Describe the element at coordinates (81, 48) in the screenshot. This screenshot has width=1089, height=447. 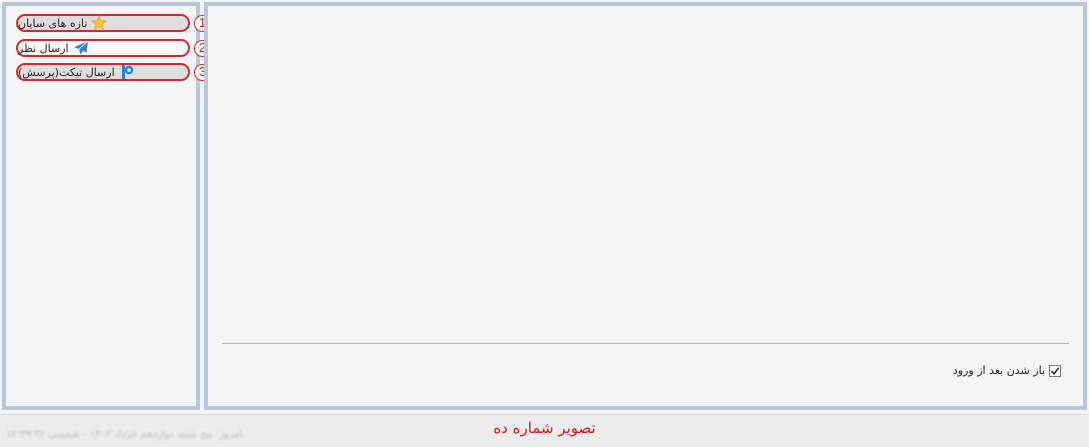
I see `paper-plane-icon` at that location.